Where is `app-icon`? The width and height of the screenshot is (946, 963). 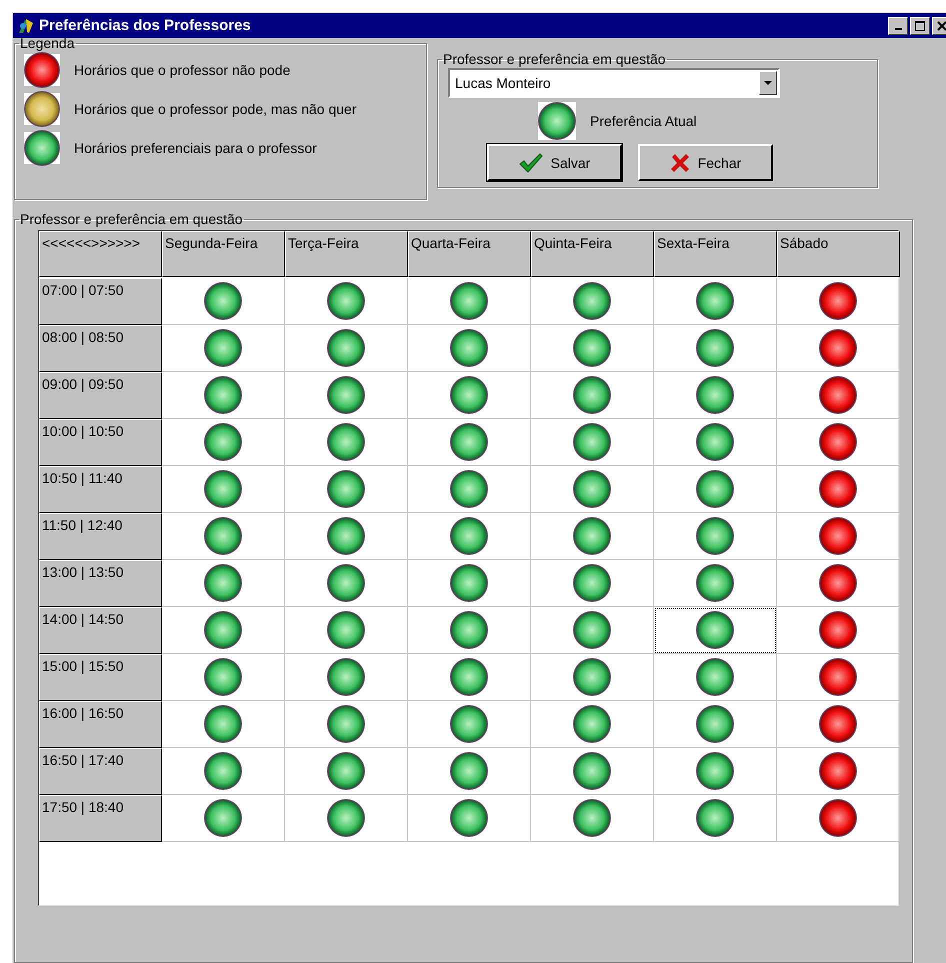 app-icon is located at coordinates (26, 25).